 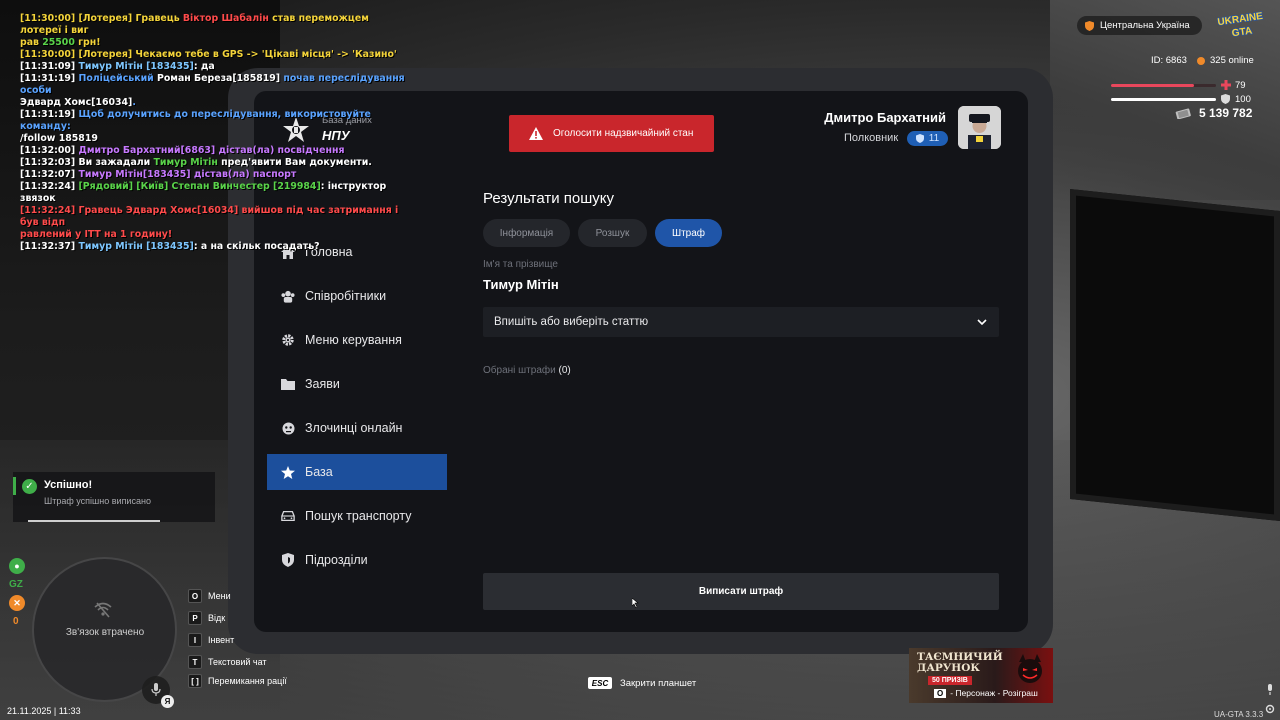 What do you see at coordinates (212, 139) in the screenshot?
I see `chat-line: /follow 185819` at bounding box center [212, 139].